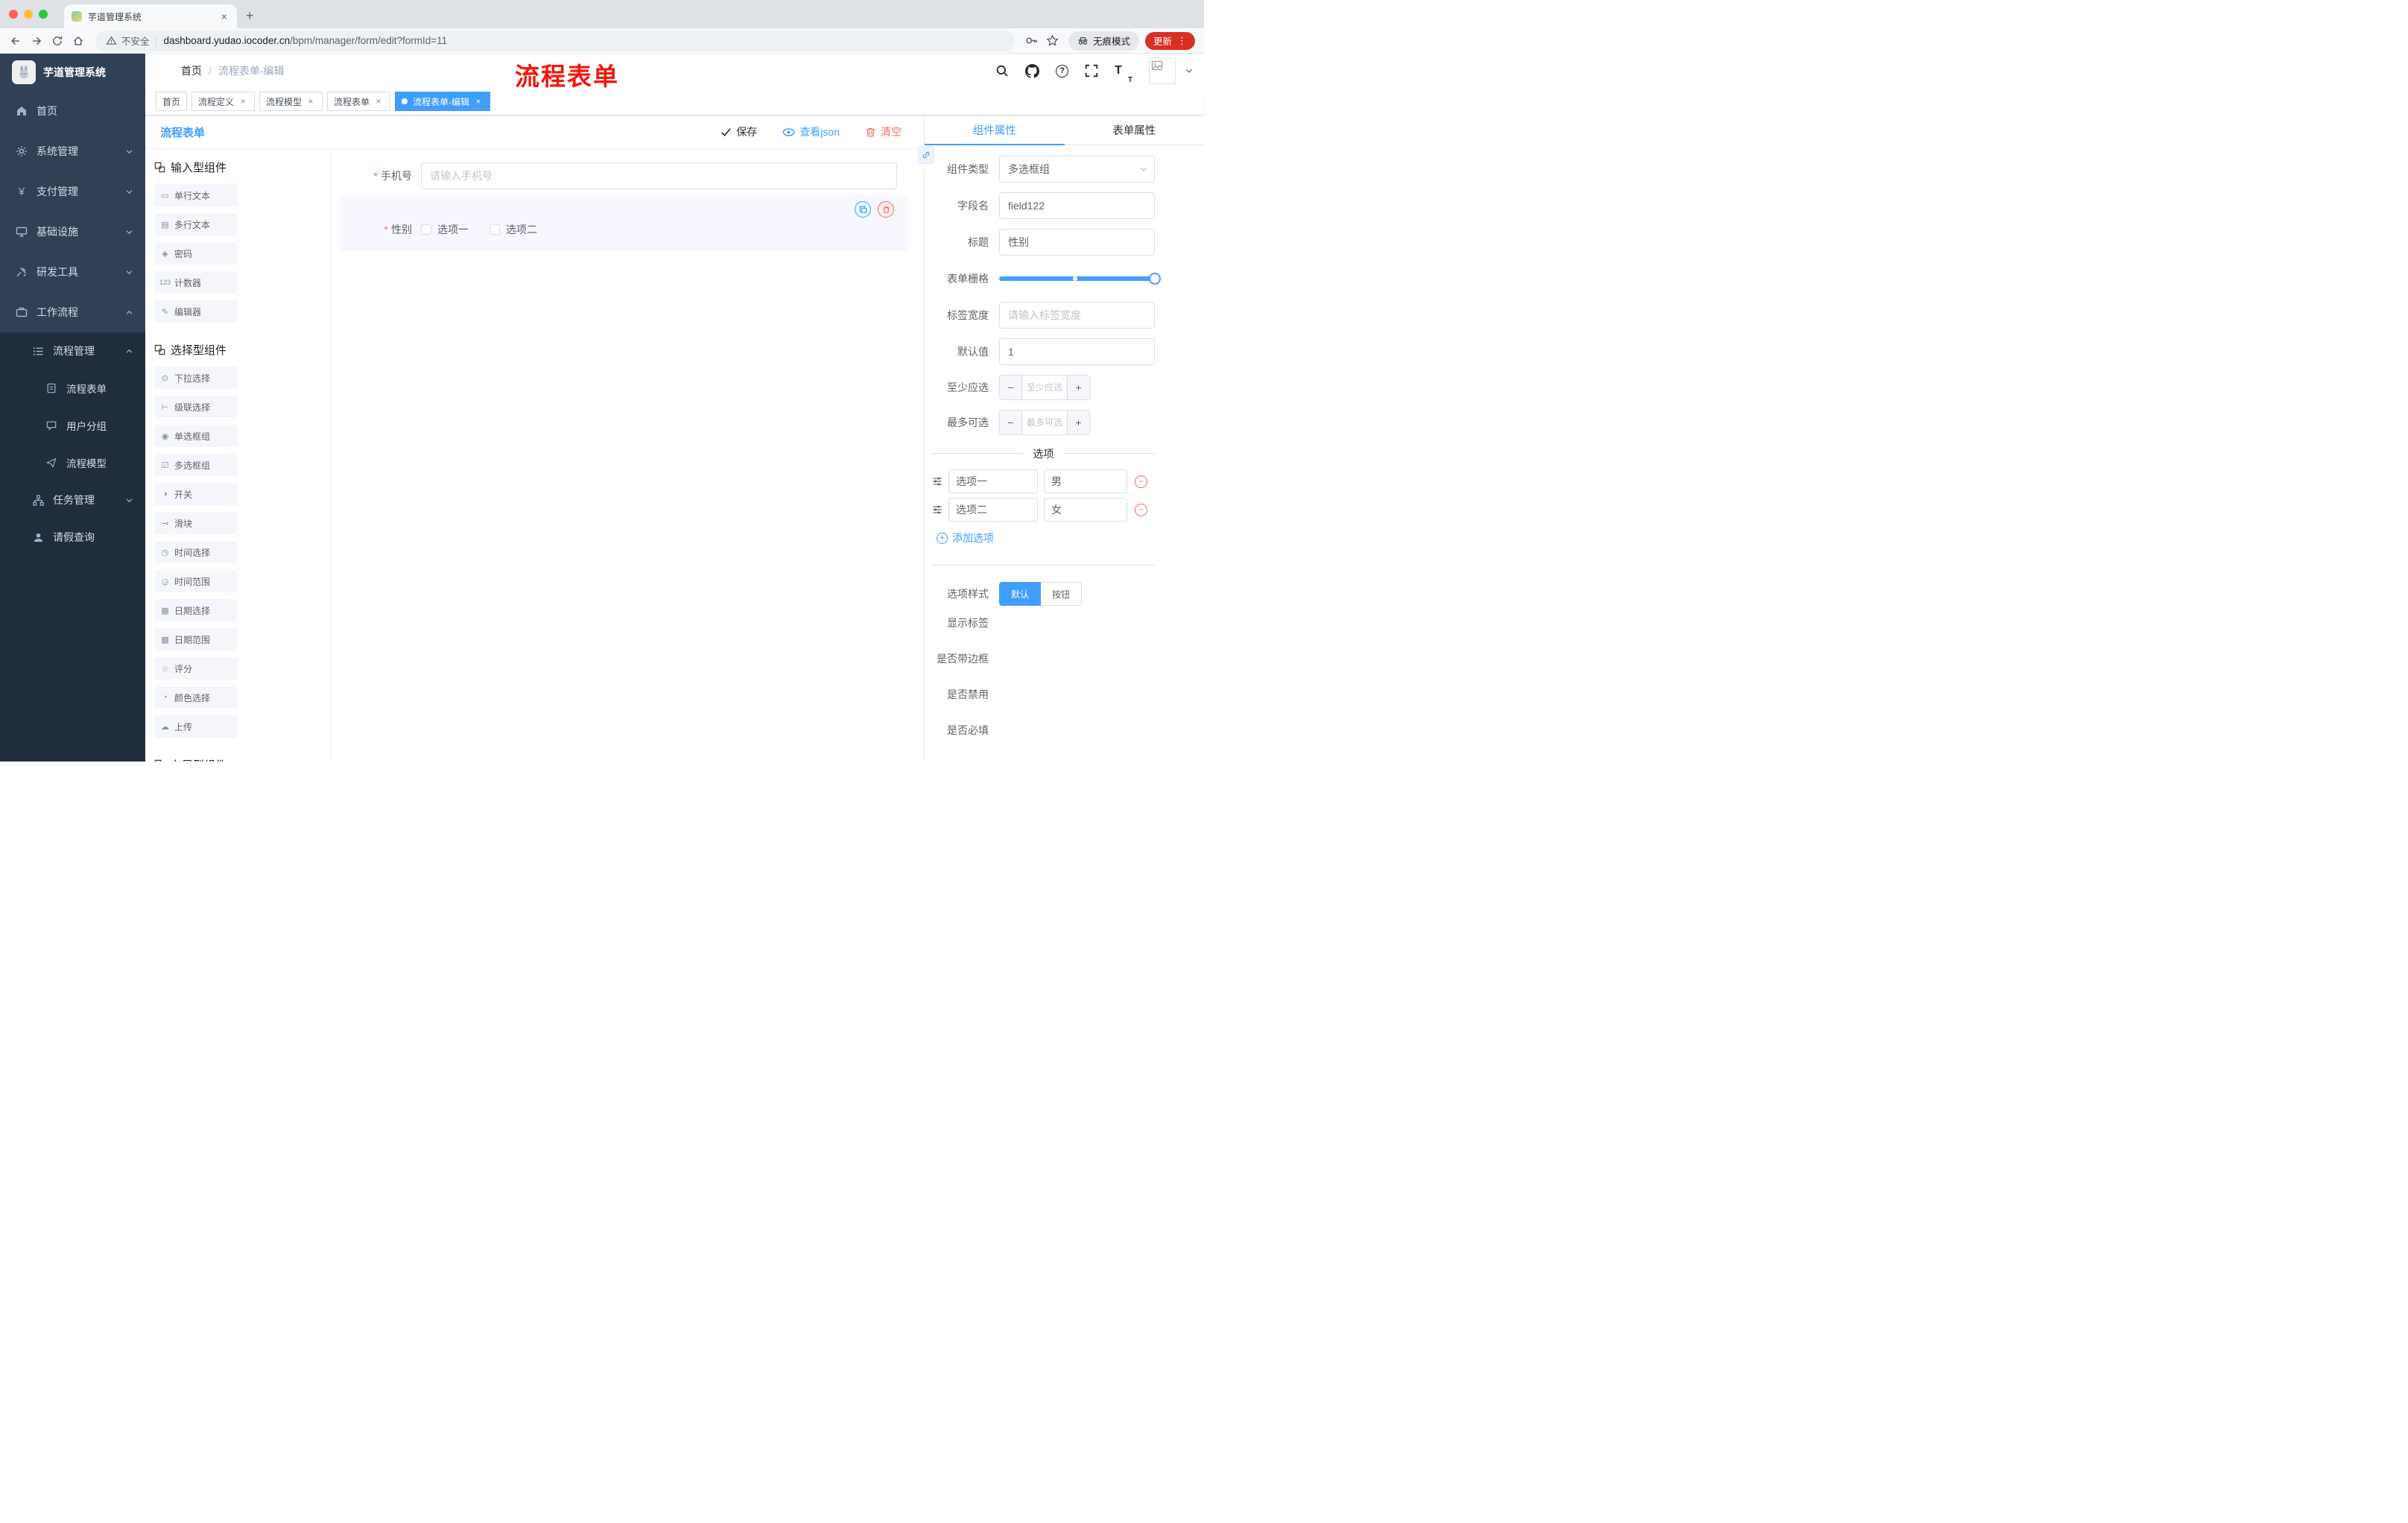 The width and height of the screenshot is (2408, 1523). What do you see at coordinates (72, 312) in the screenshot?
I see `sidebar-item-workflow: 工作流程` at bounding box center [72, 312].